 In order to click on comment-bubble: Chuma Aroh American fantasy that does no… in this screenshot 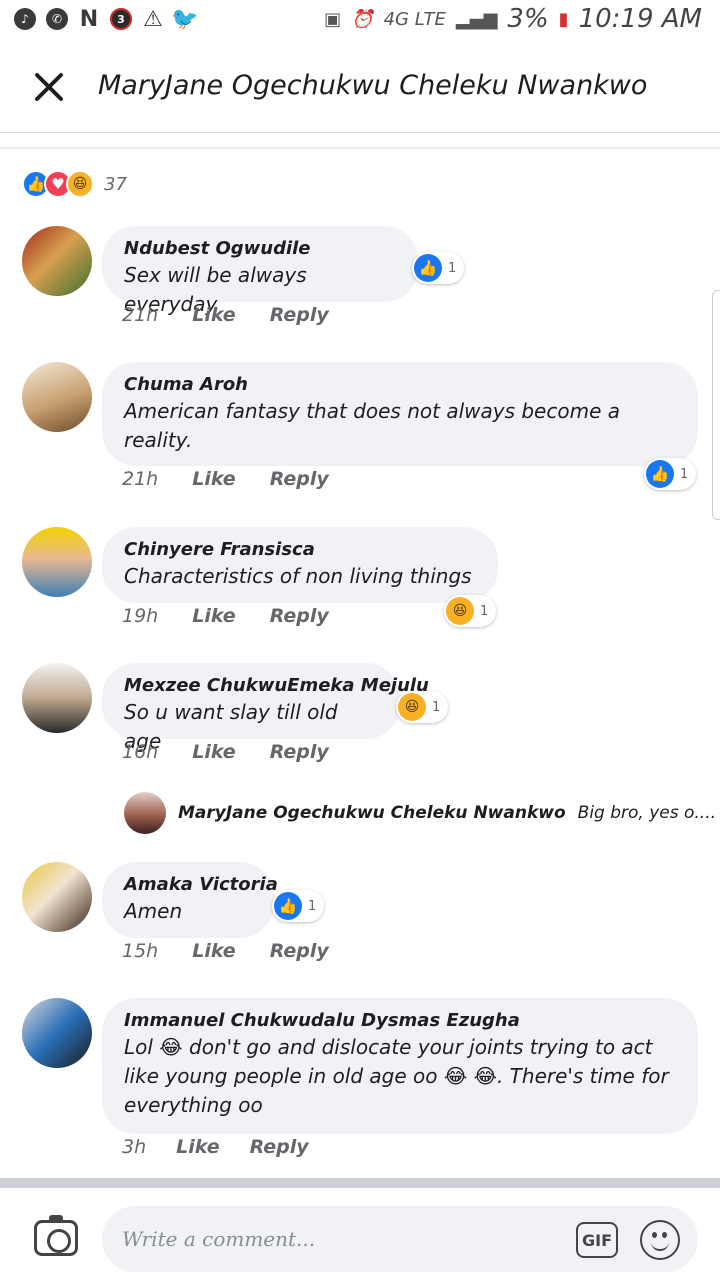, I will do `click(400, 414)`.